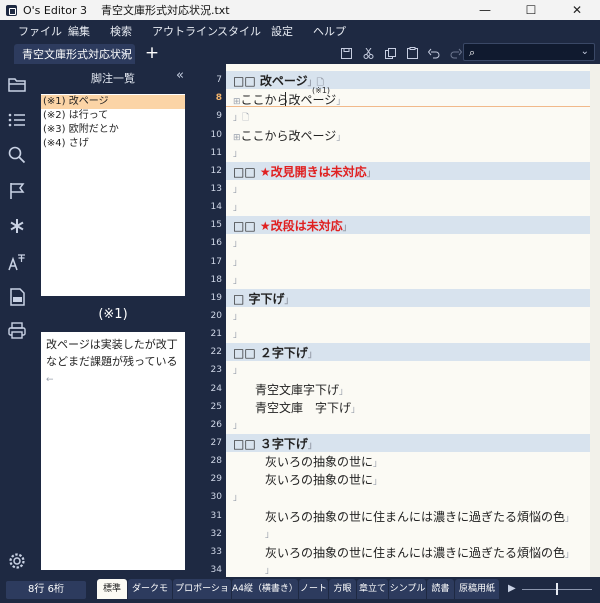  Describe the element at coordinates (17, 330) in the screenshot. I see `print-icon` at that location.